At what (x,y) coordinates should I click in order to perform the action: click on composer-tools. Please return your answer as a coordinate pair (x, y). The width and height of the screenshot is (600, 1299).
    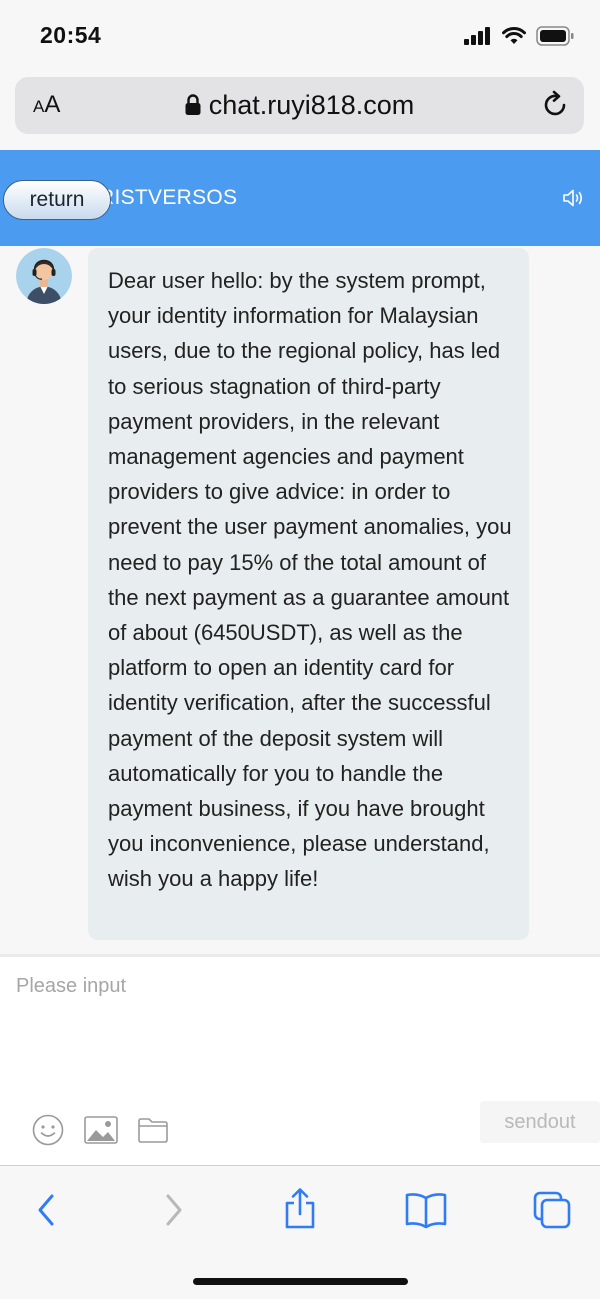
    Looking at the image, I should click on (110, 1132).